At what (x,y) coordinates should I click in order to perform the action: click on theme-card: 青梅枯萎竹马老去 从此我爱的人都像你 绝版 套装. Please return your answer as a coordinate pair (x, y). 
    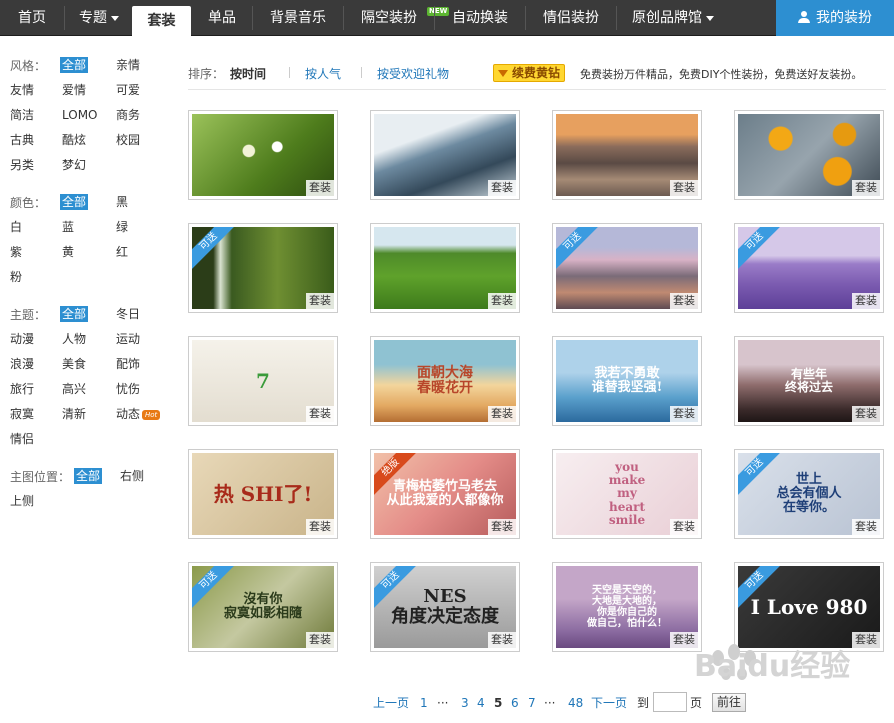
    Looking at the image, I should click on (445, 494).